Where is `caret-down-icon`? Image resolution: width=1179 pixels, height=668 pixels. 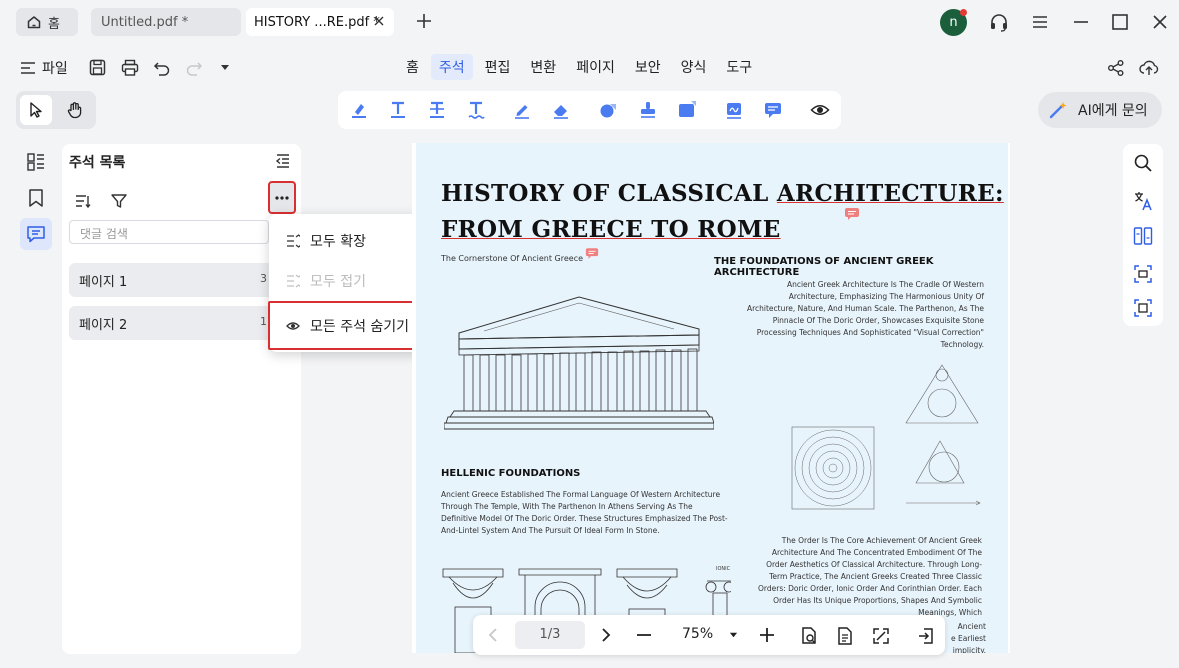
caret-down-icon is located at coordinates (225, 68).